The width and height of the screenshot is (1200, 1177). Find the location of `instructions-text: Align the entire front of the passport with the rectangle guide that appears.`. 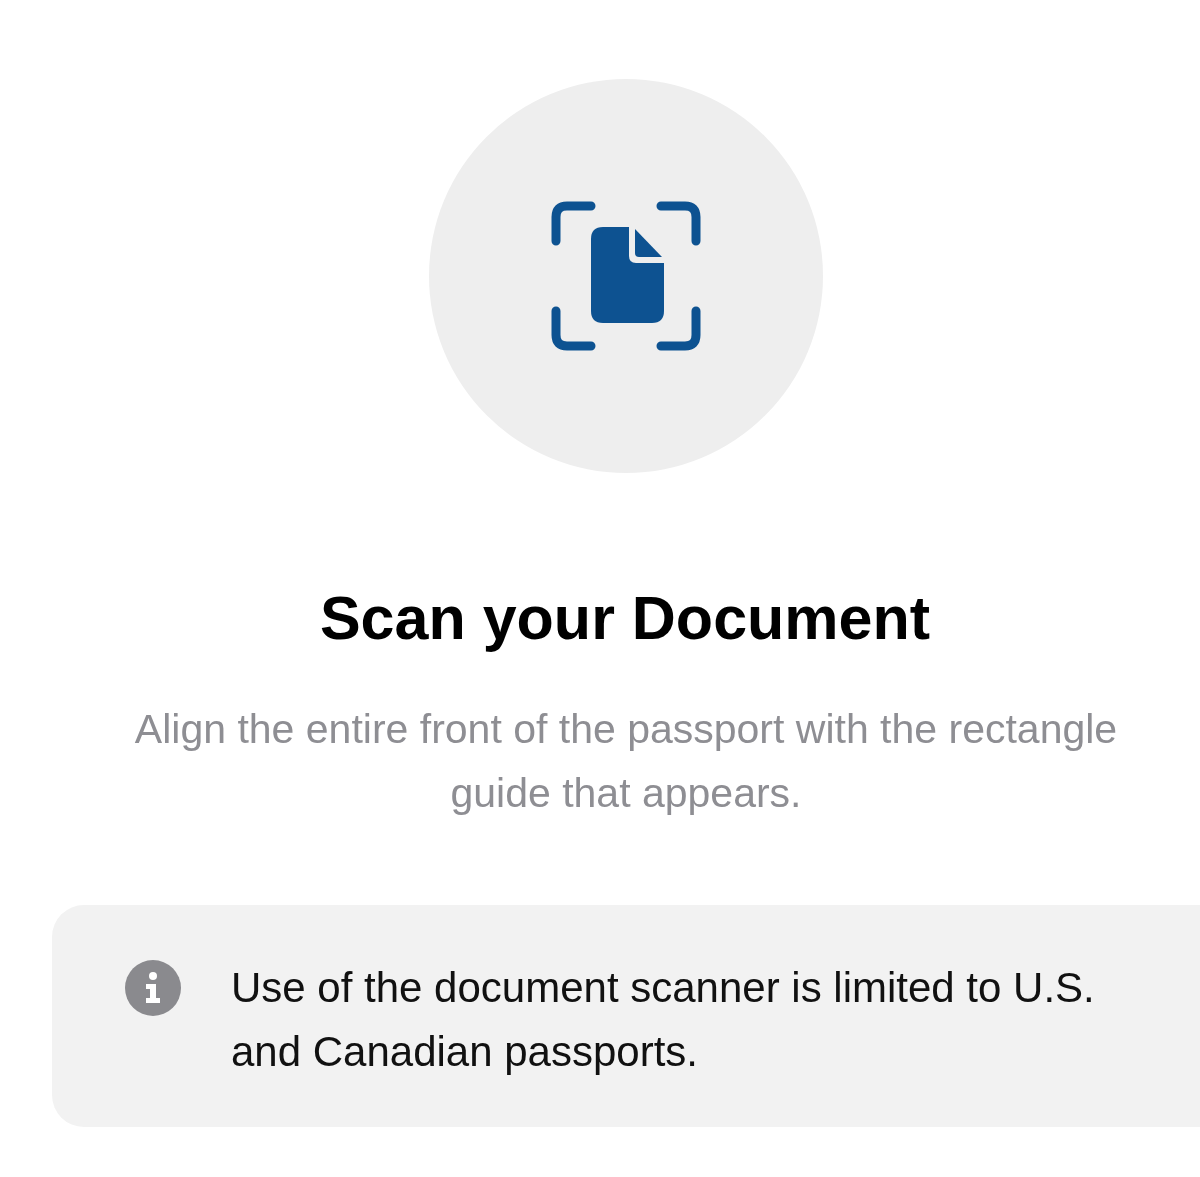

instructions-text: Align the entire front of the passport with the rectangle guide that appears. is located at coordinates (626, 761).